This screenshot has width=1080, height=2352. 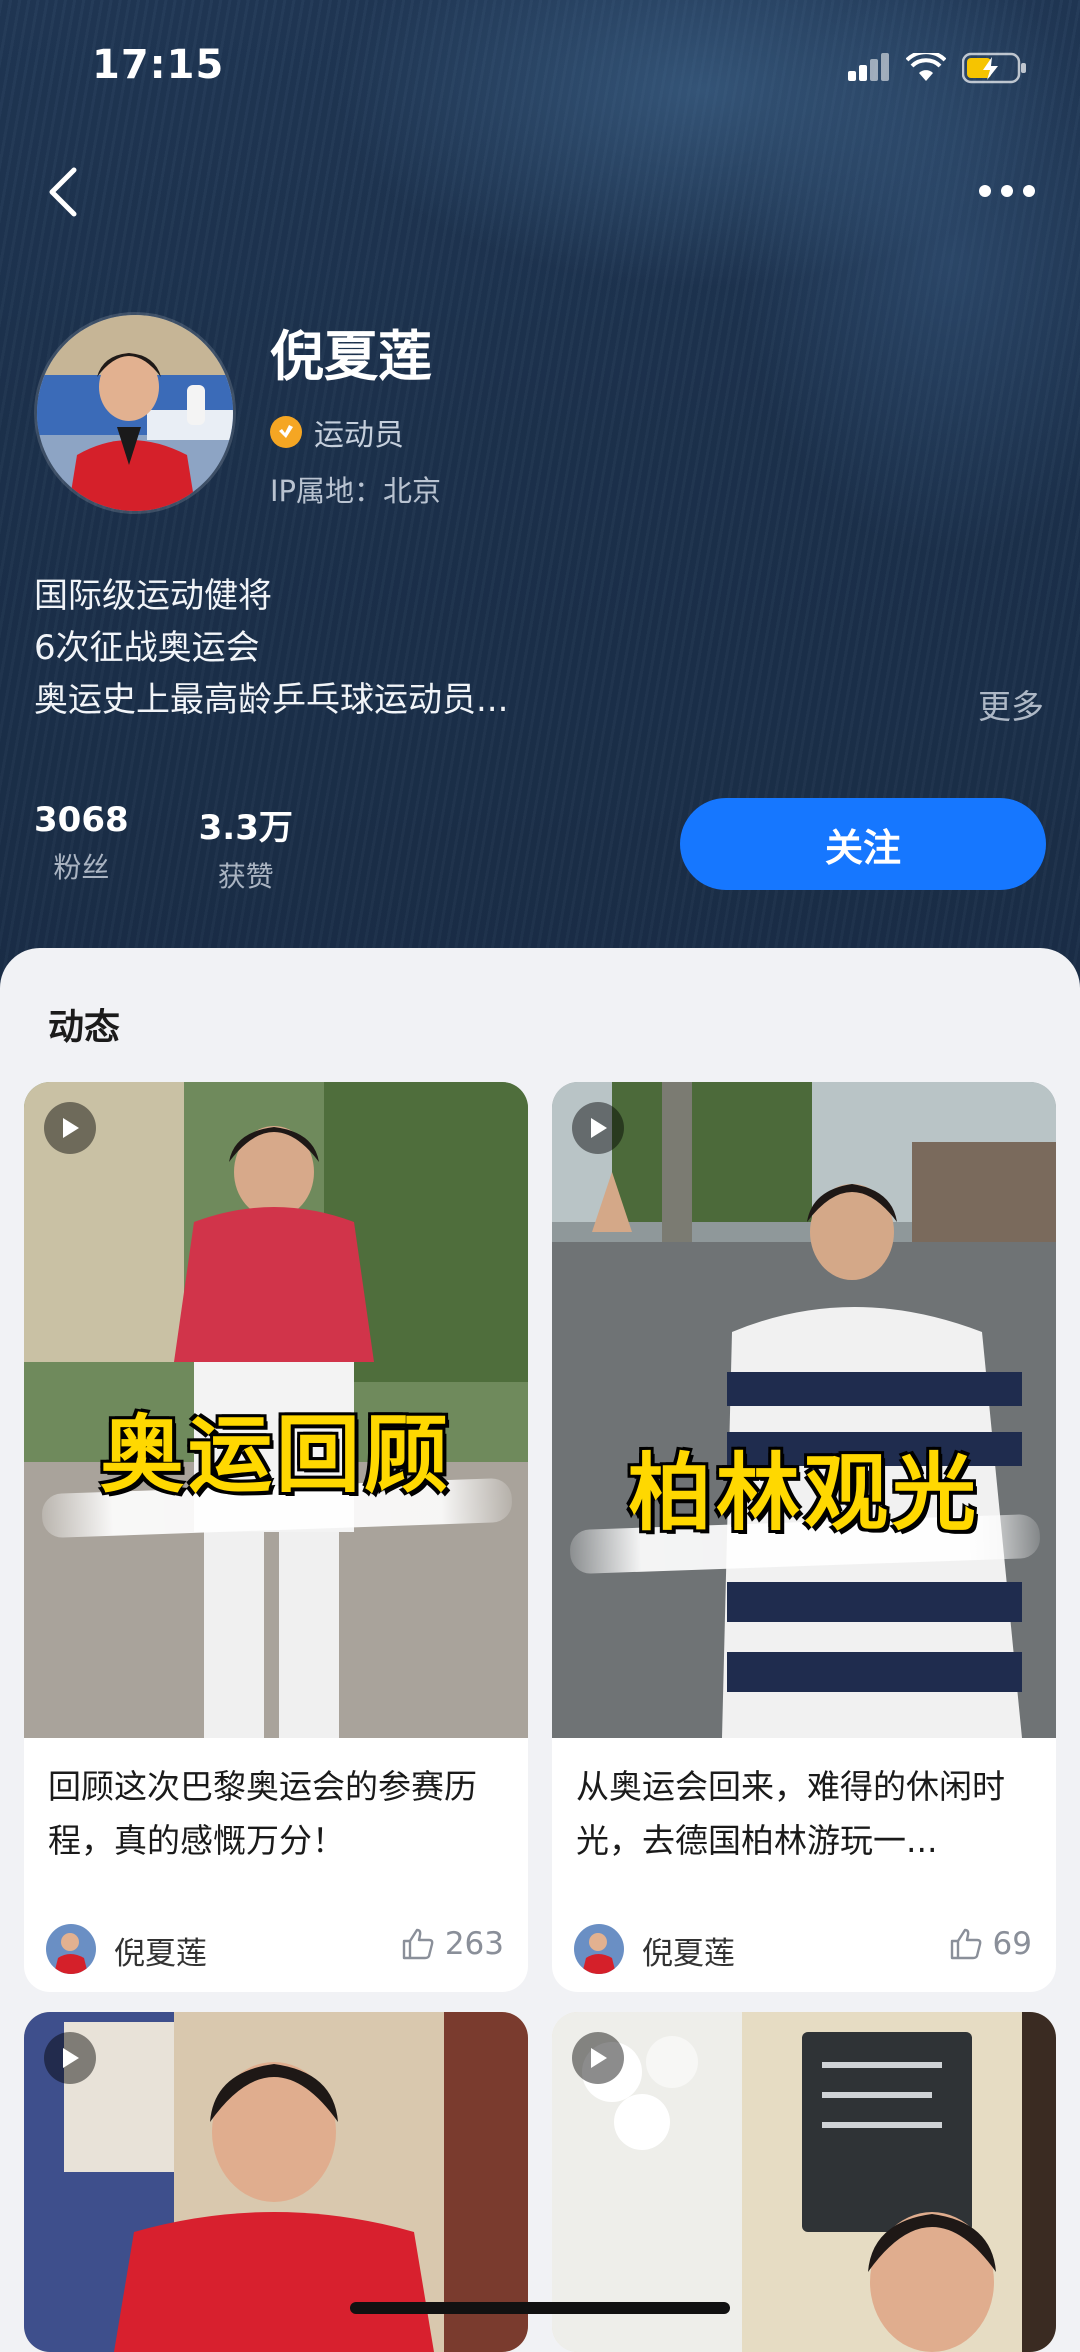 I want to click on profile-avatar, so click(x=135, y=413).